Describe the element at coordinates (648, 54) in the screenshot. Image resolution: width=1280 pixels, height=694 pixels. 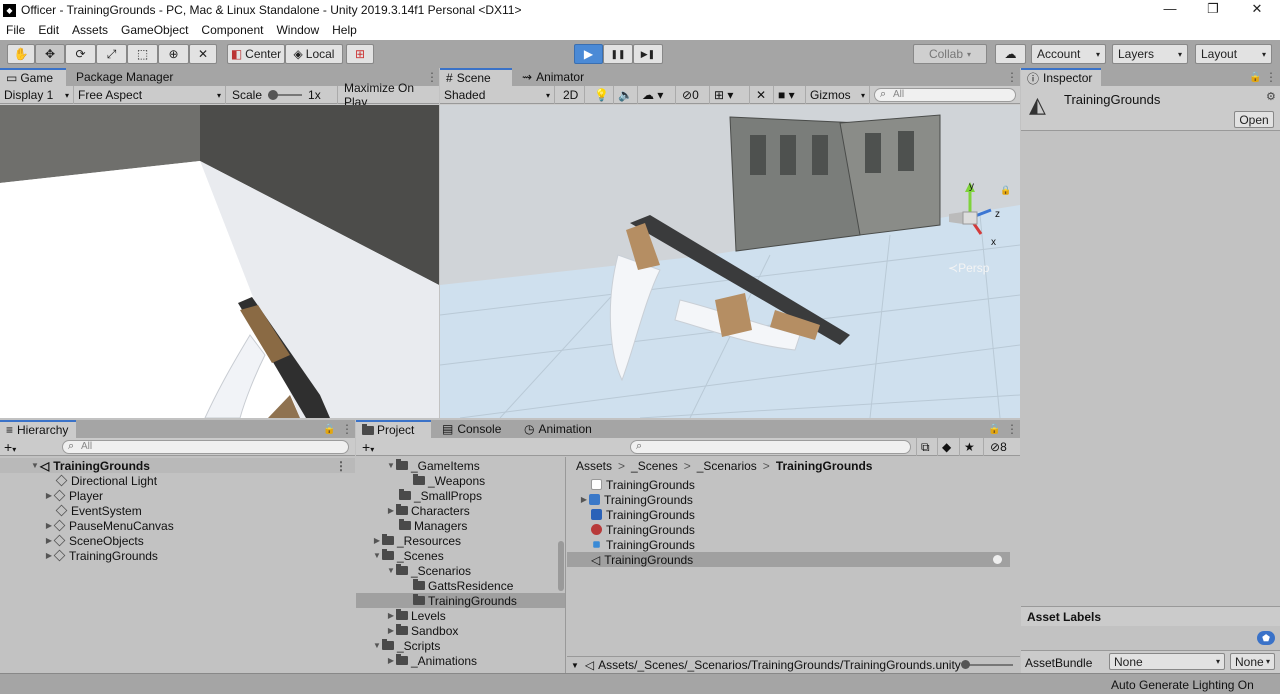
I see `step-button: ▶❚` at that location.